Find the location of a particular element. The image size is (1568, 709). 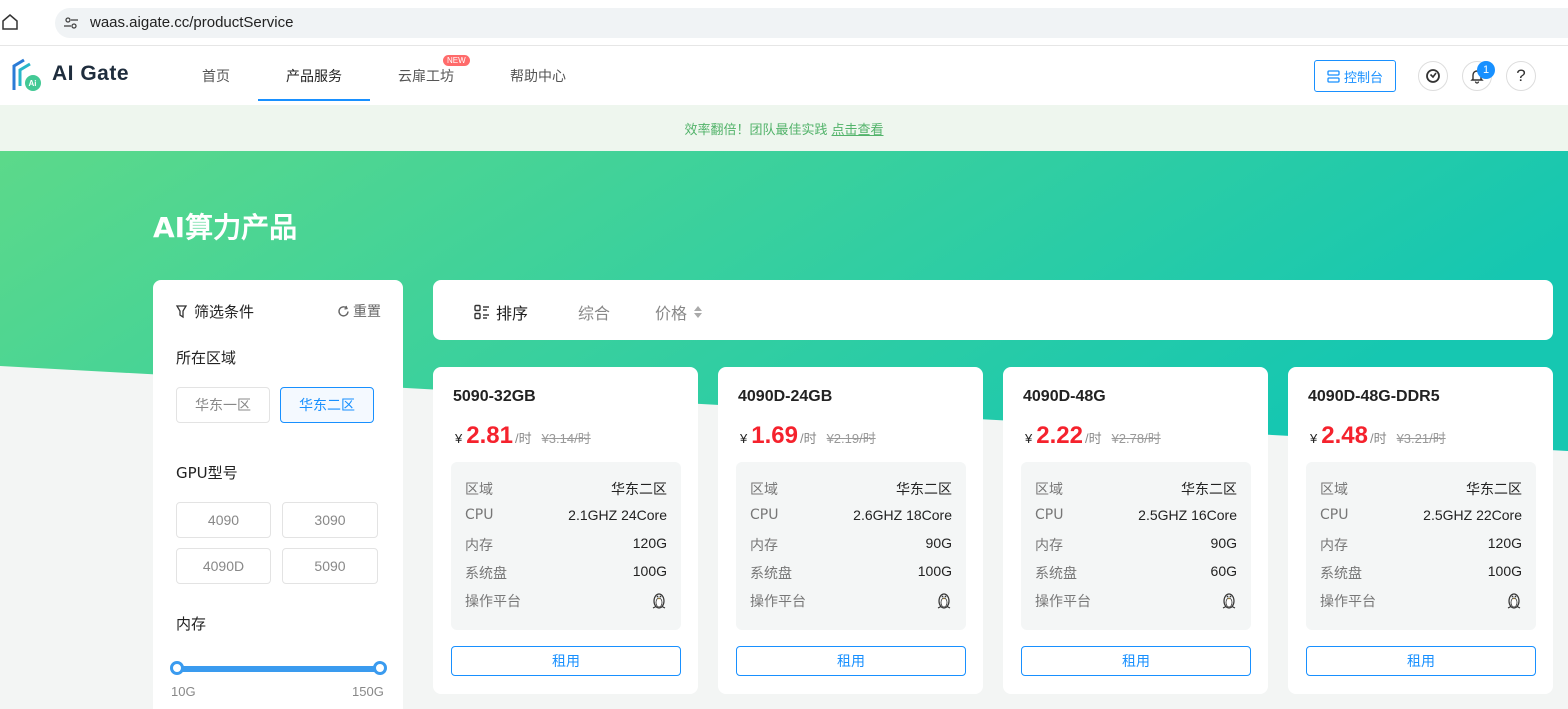

region-option-1: 华东一区 is located at coordinates (223, 405).